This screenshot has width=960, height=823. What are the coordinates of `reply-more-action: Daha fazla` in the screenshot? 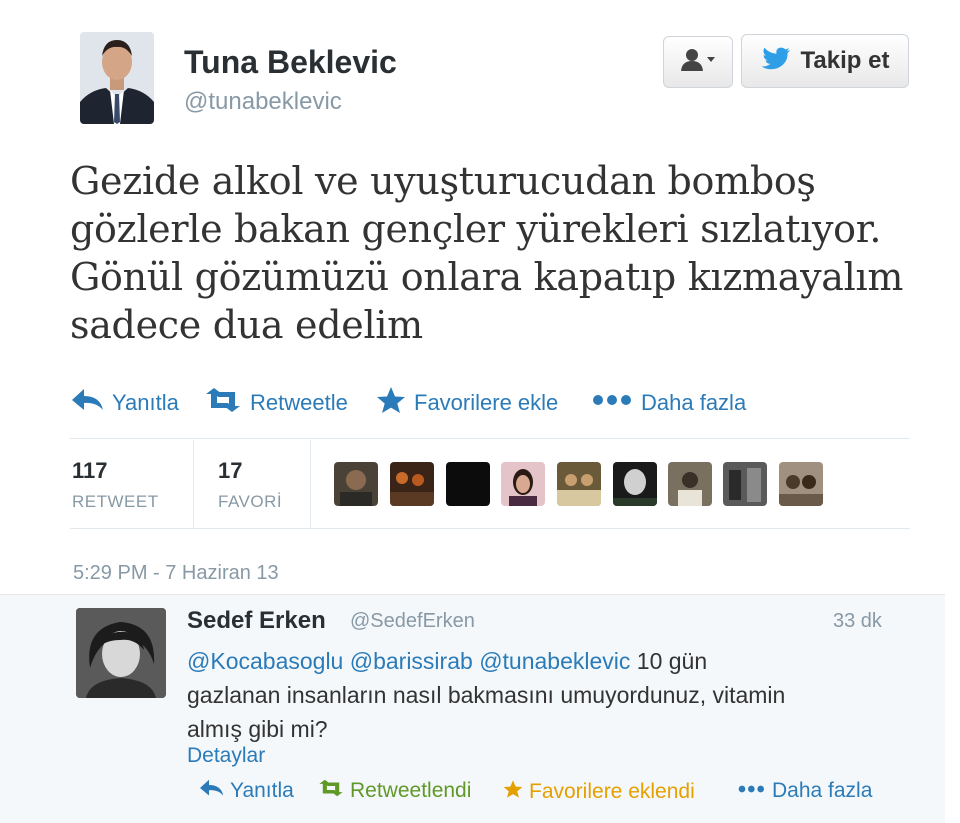 It's located at (805, 791).